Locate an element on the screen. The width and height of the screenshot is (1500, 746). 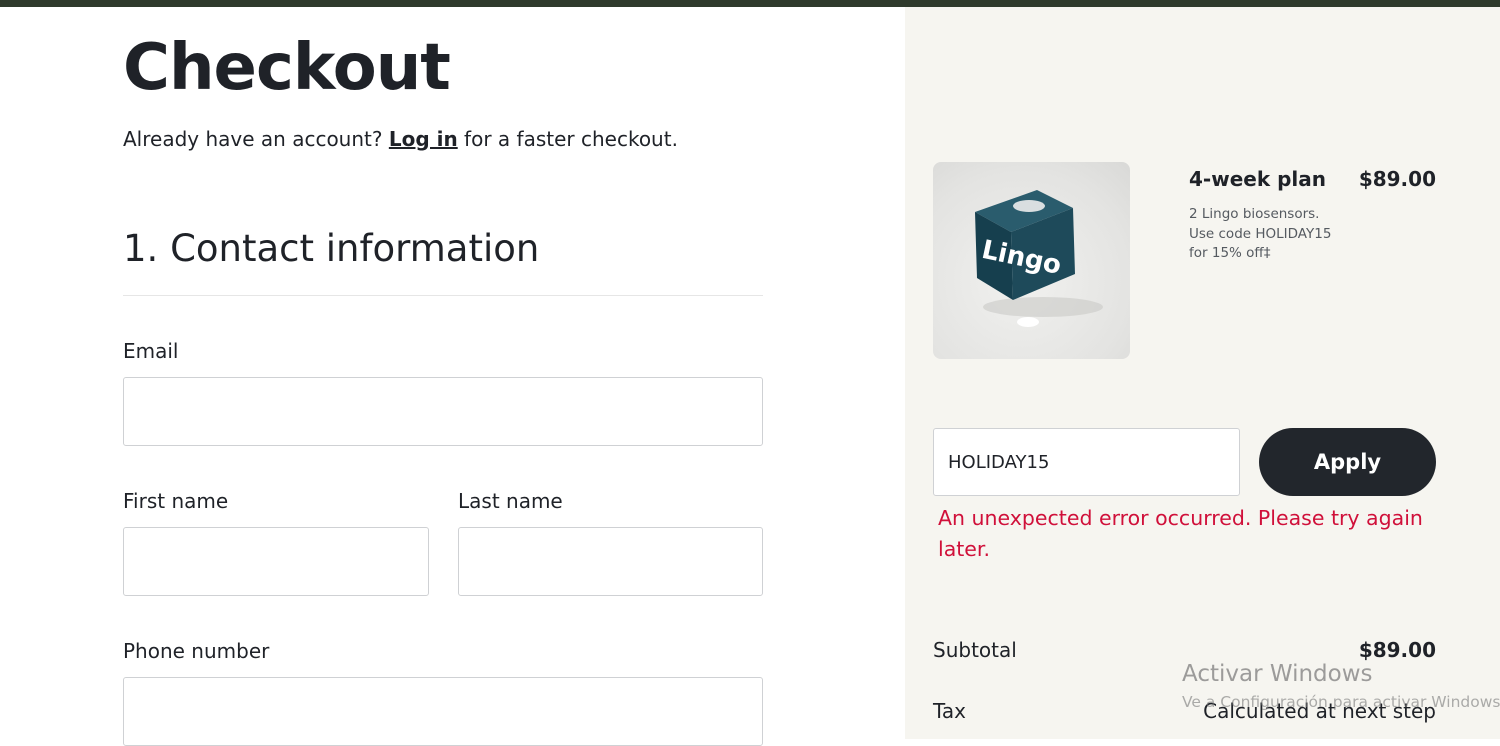
account-prompt-suffix: for a faster checkout. is located at coordinates (567, 139).